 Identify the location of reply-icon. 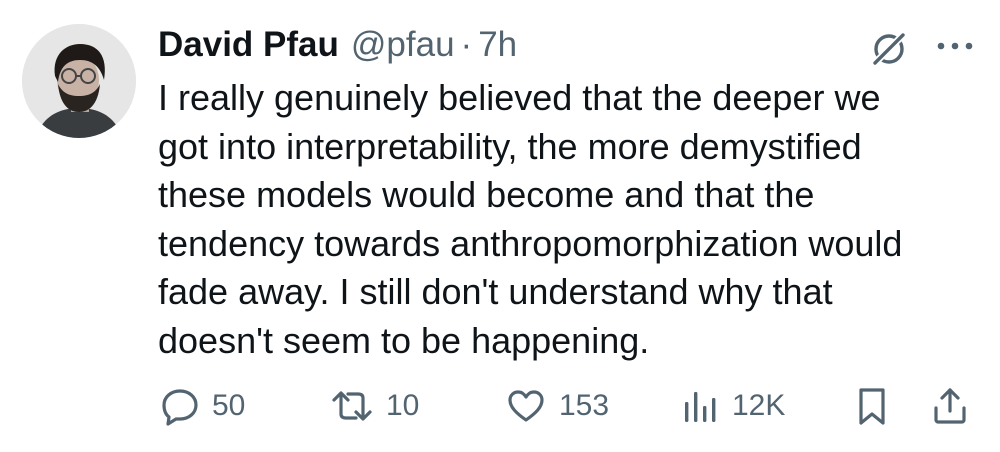
(180, 406).